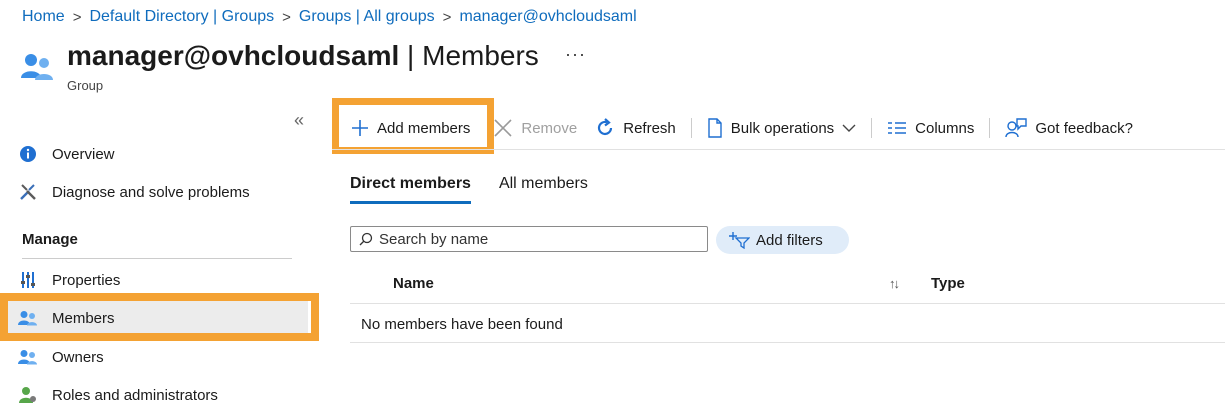  I want to click on member-tabs: Direct members All members, so click(483, 188).